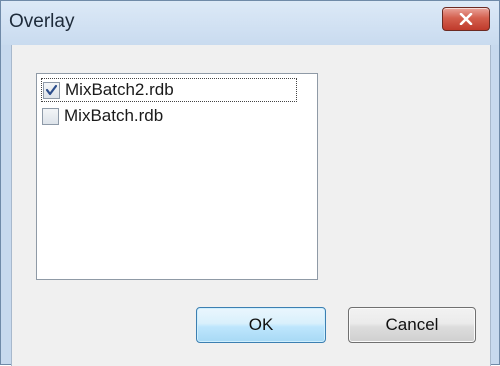 This screenshot has height=366, width=500. What do you see at coordinates (114, 115) in the screenshot?
I see `list-item-label: MixBatch.rdb` at bounding box center [114, 115].